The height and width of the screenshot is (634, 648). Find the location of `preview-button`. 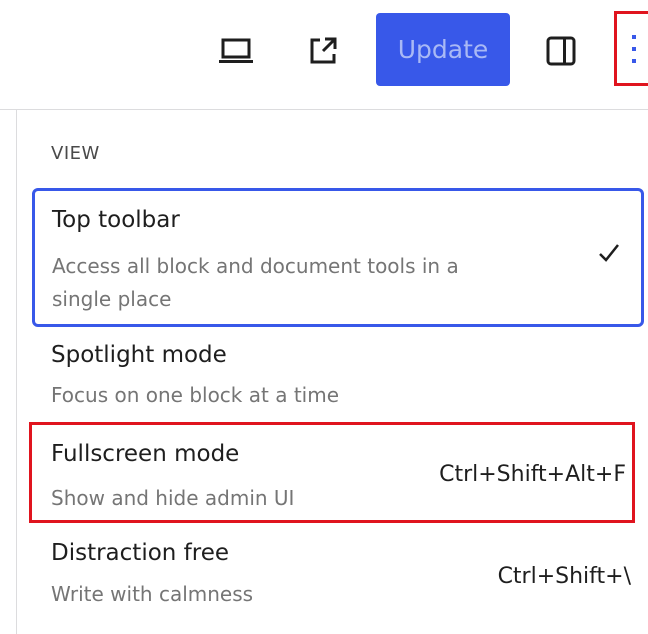

preview-button is located at coordinates (236, 51).